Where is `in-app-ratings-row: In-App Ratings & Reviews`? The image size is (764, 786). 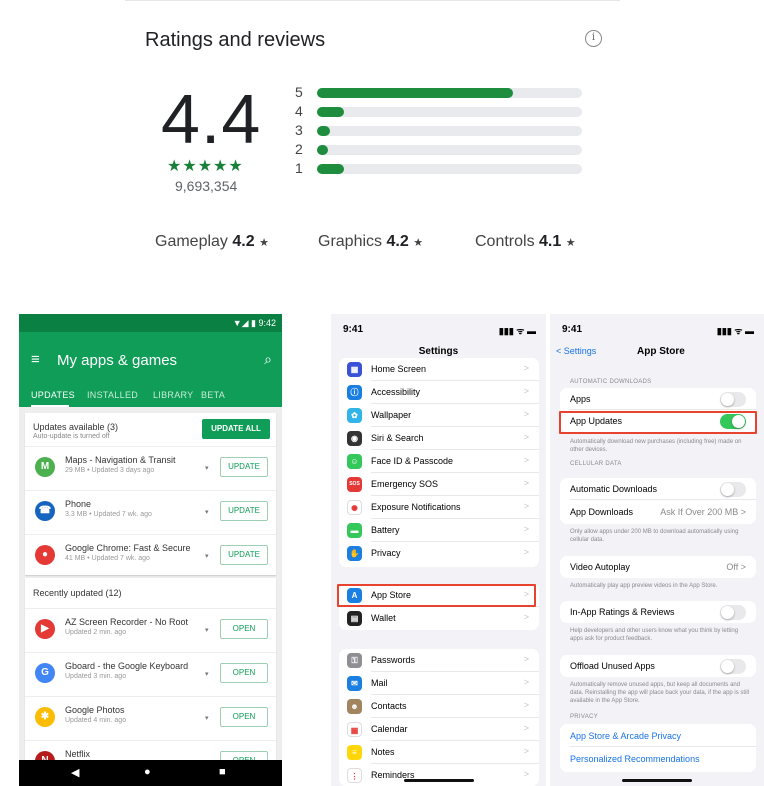 in-app-ratings-row: In-App Ratings & Reviews is located at coordinates (658, 612).